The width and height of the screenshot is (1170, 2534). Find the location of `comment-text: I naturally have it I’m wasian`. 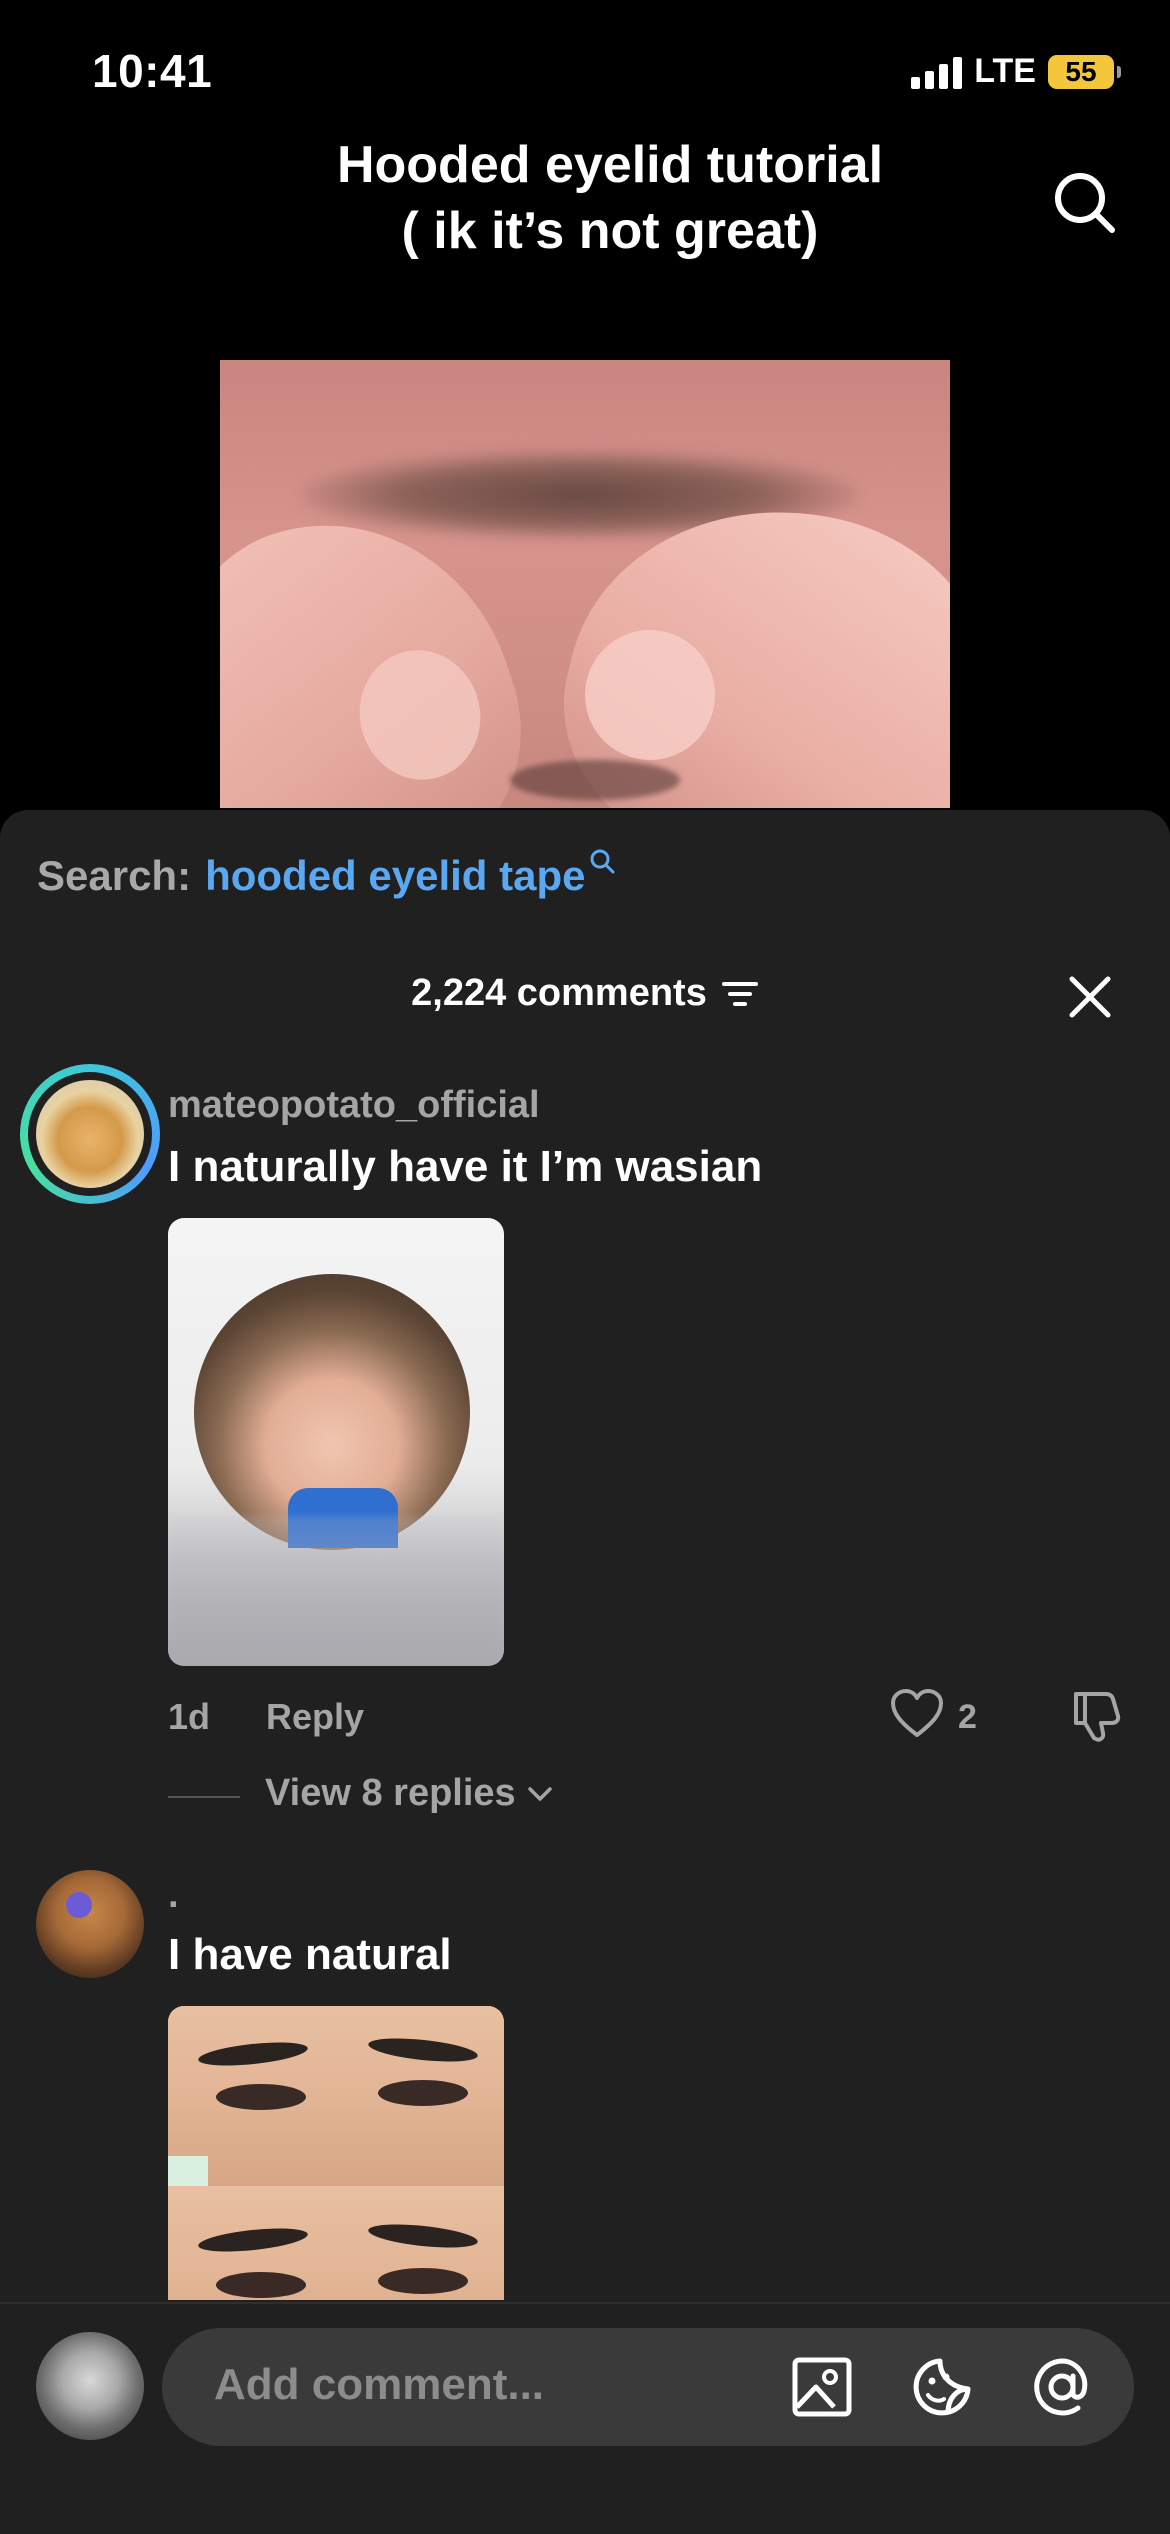

comment-text: I naturally have it I’m wasian is located at coordinates (465, 1166).